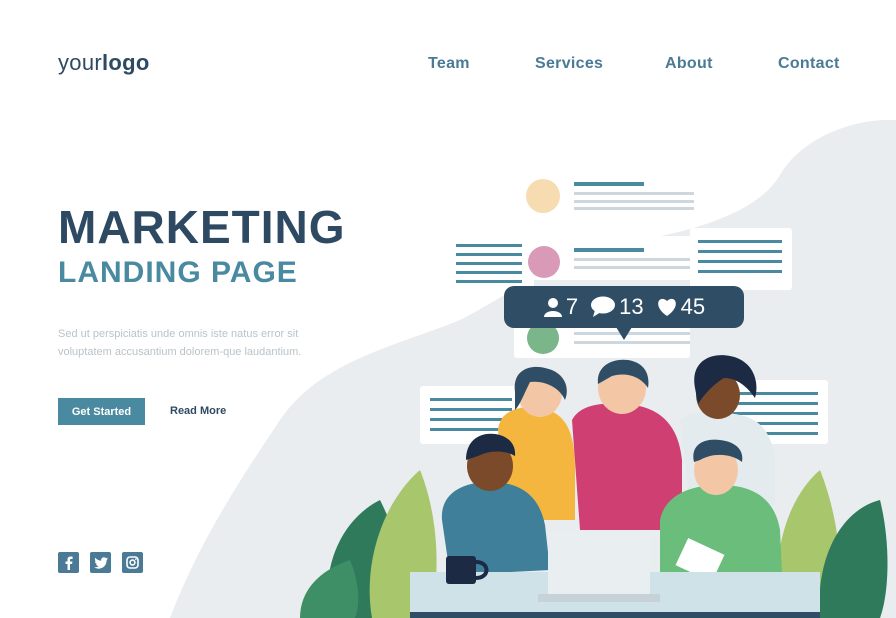  Describe the element at coordinates (809, 64) in the screenshot. I see `nav-link-contact: Contact` at that location.